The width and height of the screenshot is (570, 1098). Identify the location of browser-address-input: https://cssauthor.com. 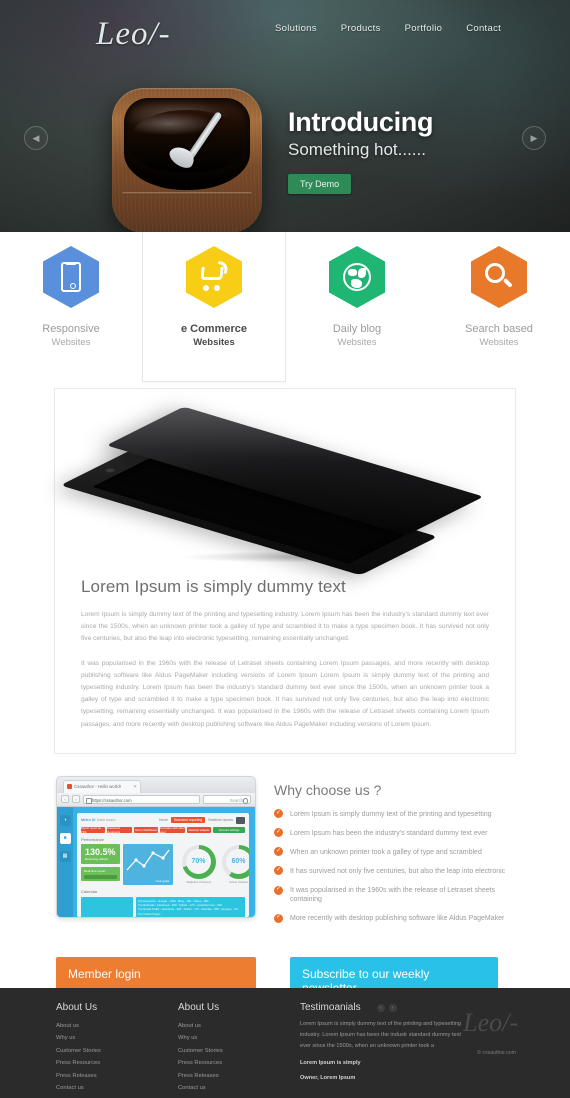
(141, 799).